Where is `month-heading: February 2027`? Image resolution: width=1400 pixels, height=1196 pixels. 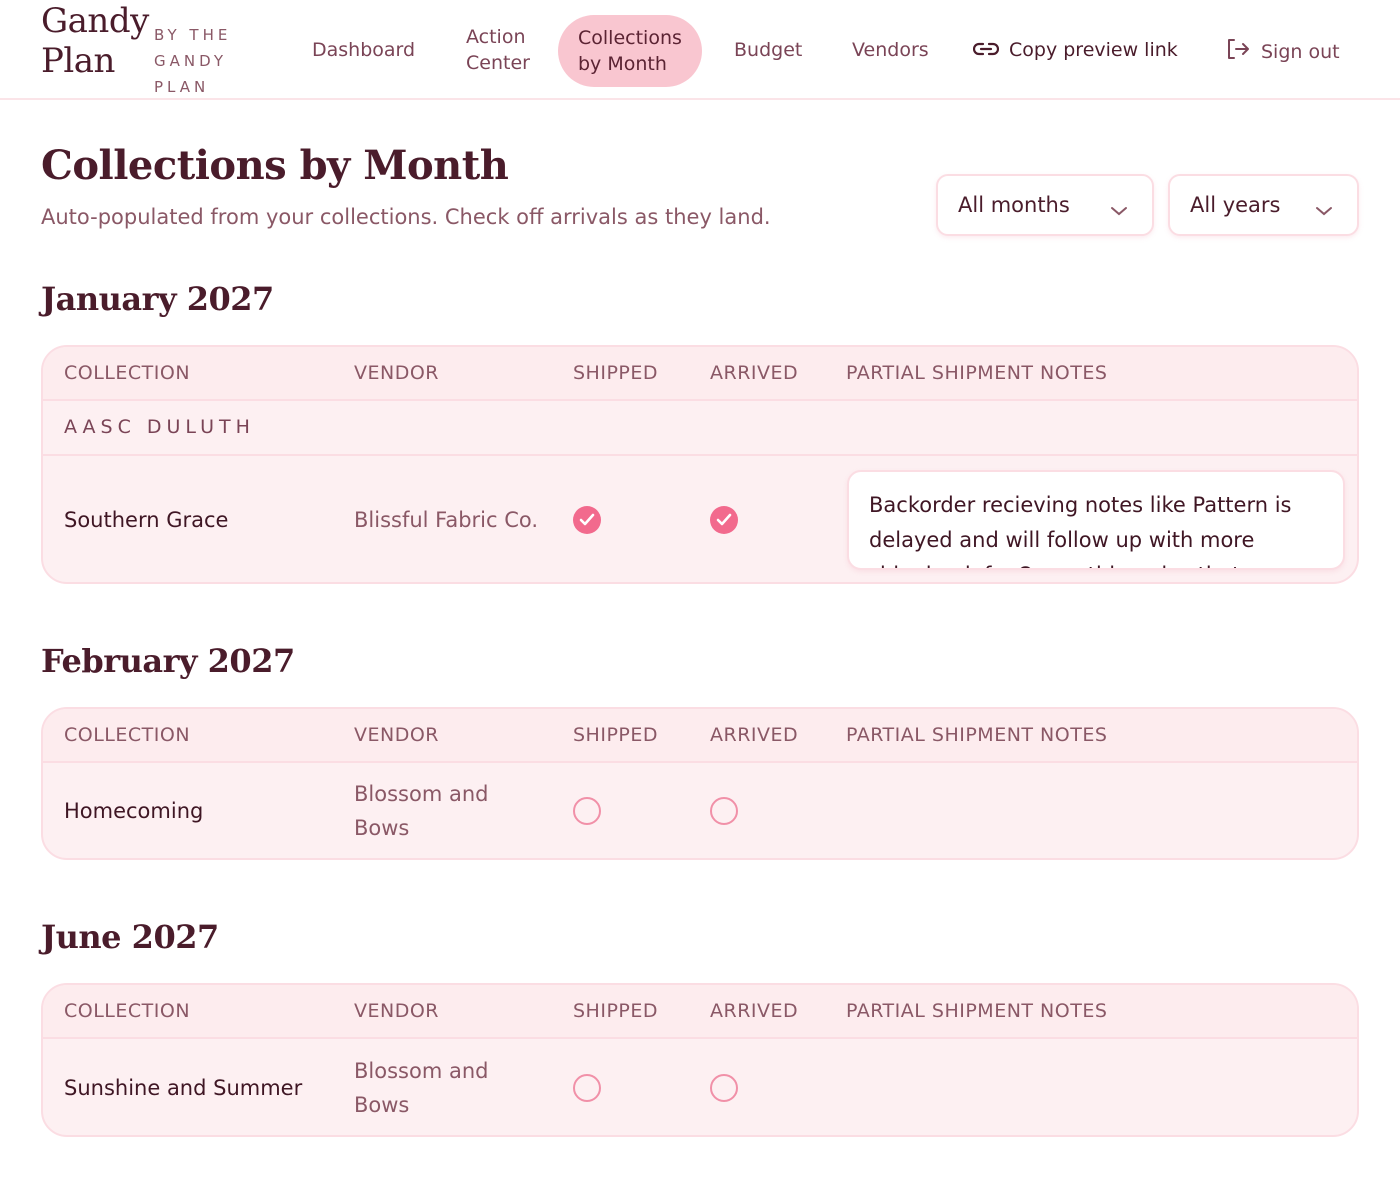
month-heading: February 2027 is located at coordinates (168, 661).